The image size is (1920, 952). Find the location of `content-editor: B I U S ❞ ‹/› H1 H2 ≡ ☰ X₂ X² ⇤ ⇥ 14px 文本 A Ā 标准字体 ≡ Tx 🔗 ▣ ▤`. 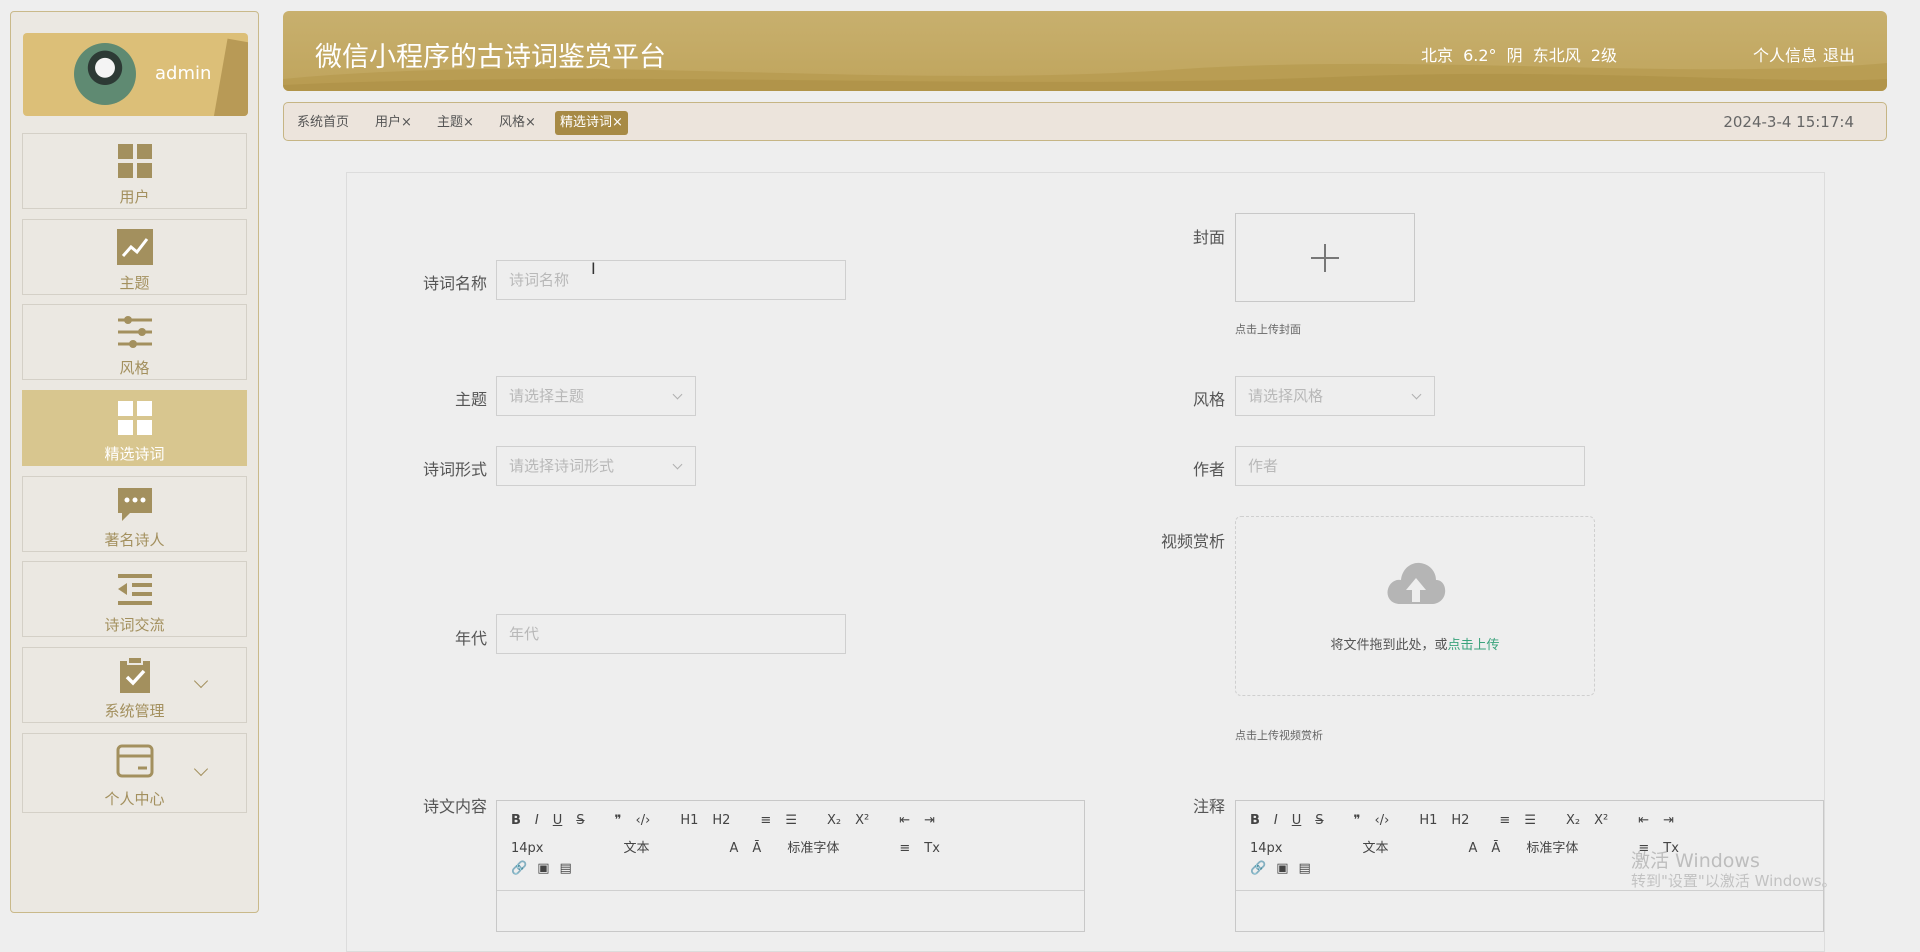

content-editor: B I U S ❞ ‹/› H1 H2 ≡ ☰ X₂ X² ⇤ ⇥ 14px 文本 A Ā 标准字体 ≡ Tx 🔗 ▣ ▤ is located at coordinates (790, 866).